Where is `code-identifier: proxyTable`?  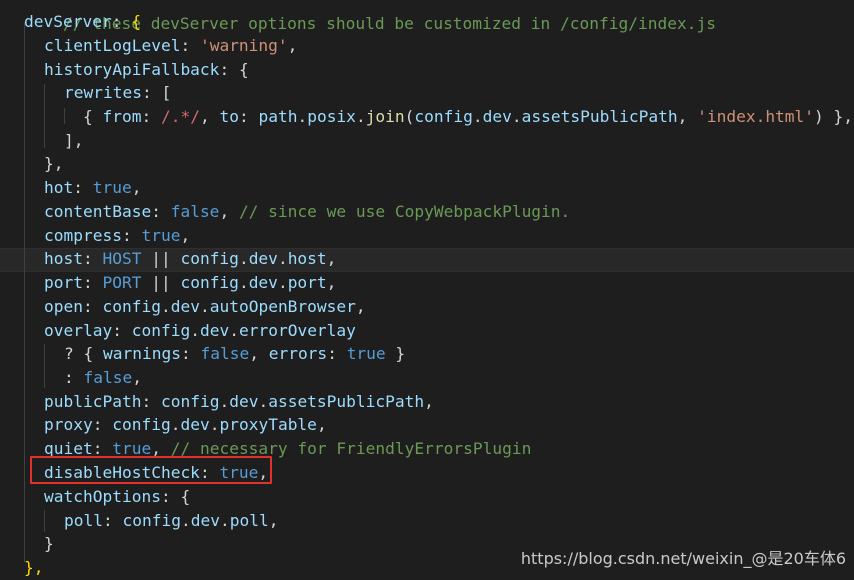 code-identifier: proxyTable is located at coordinates (268, 424).